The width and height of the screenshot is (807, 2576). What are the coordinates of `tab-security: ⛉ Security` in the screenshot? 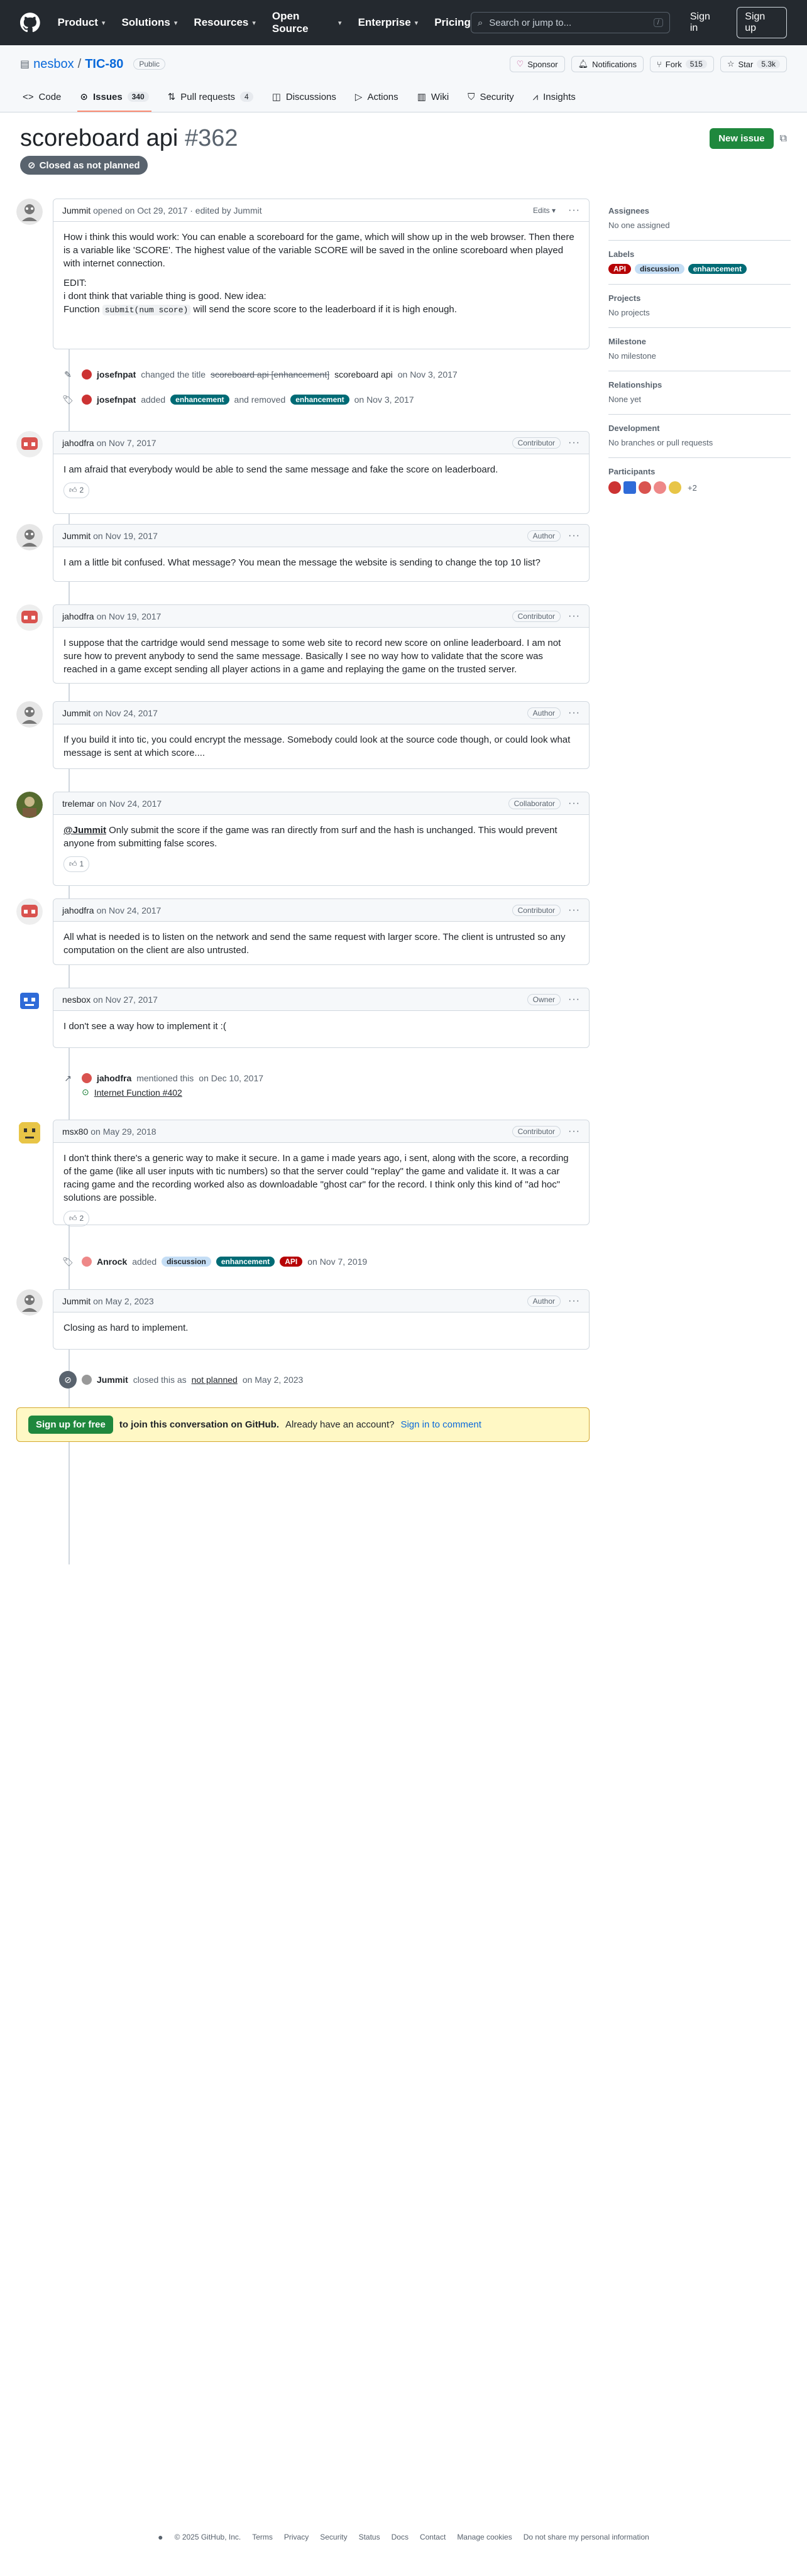 It's located at (490, 98).